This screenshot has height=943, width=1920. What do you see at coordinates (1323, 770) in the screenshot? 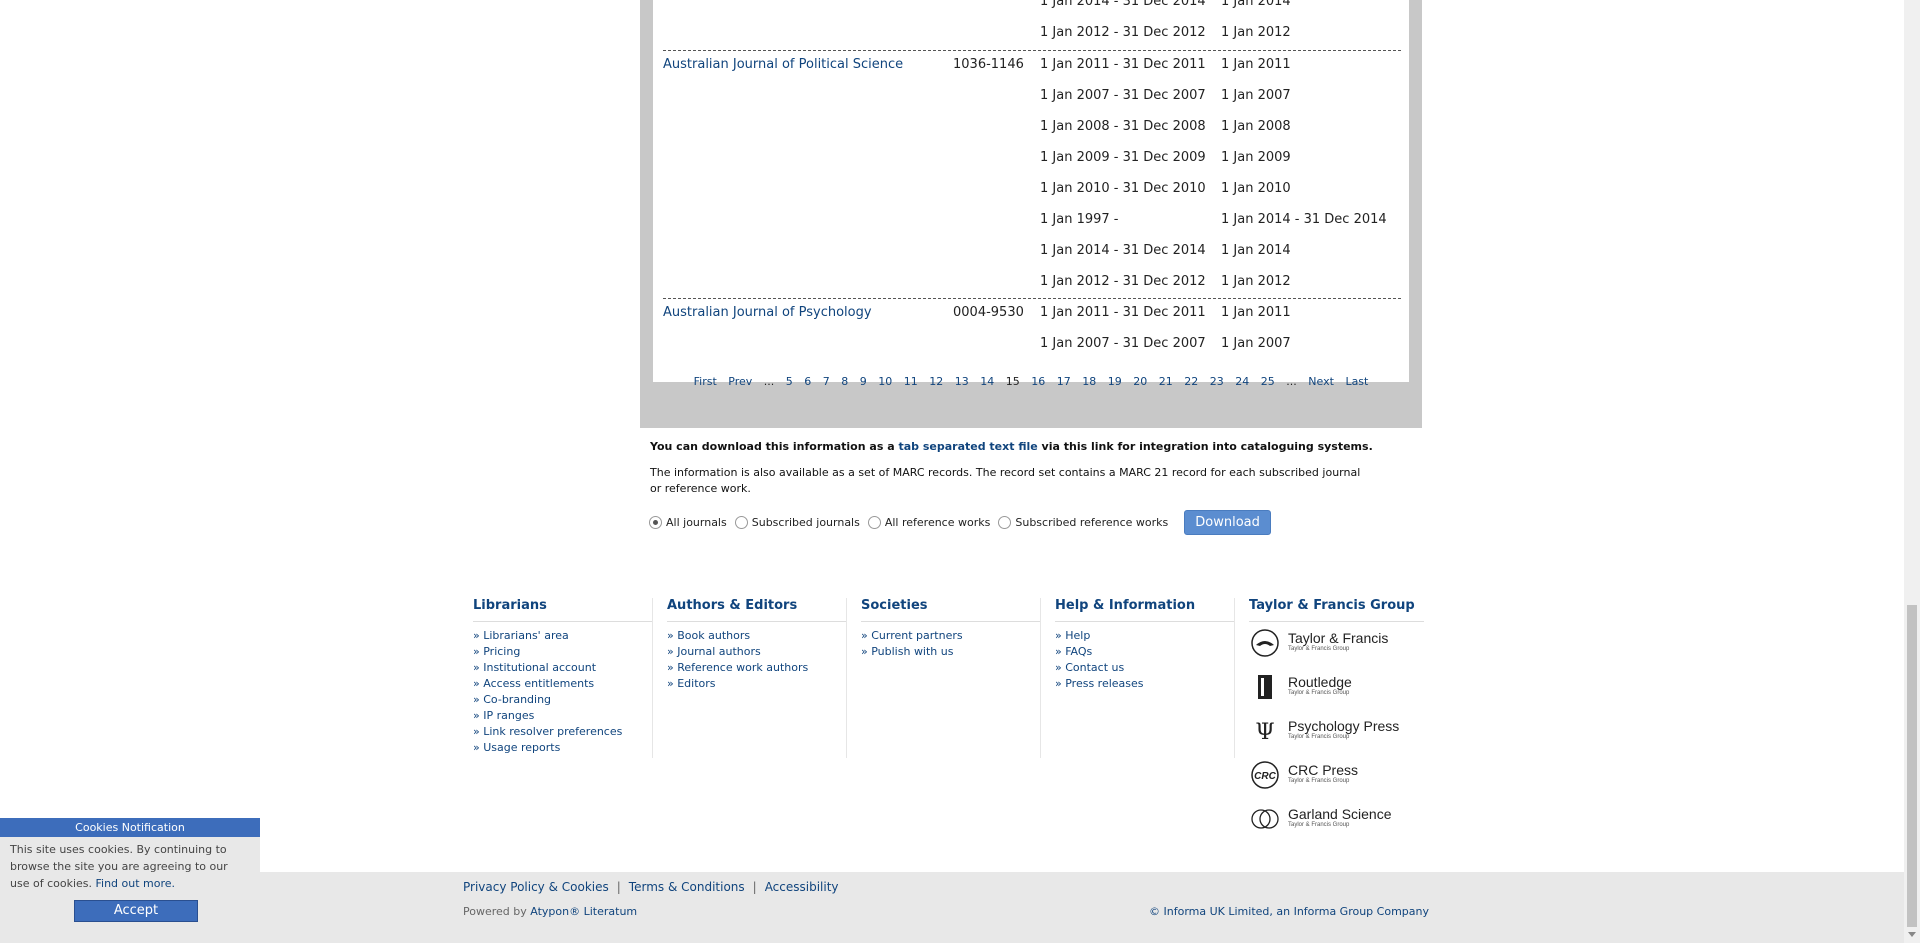
I see `brand-name: CRC Press` at bounding box center [1323, 770].